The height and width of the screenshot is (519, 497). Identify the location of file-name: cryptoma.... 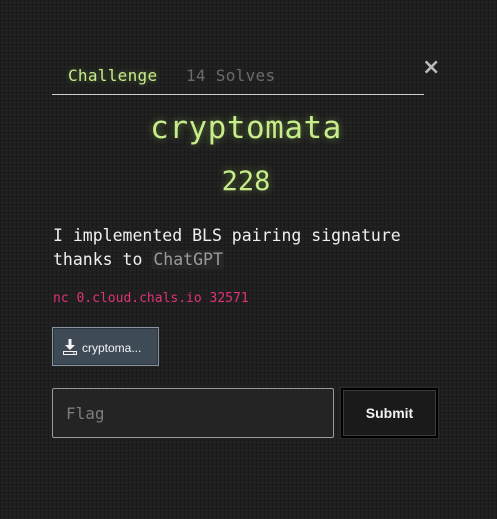
(112, 348).